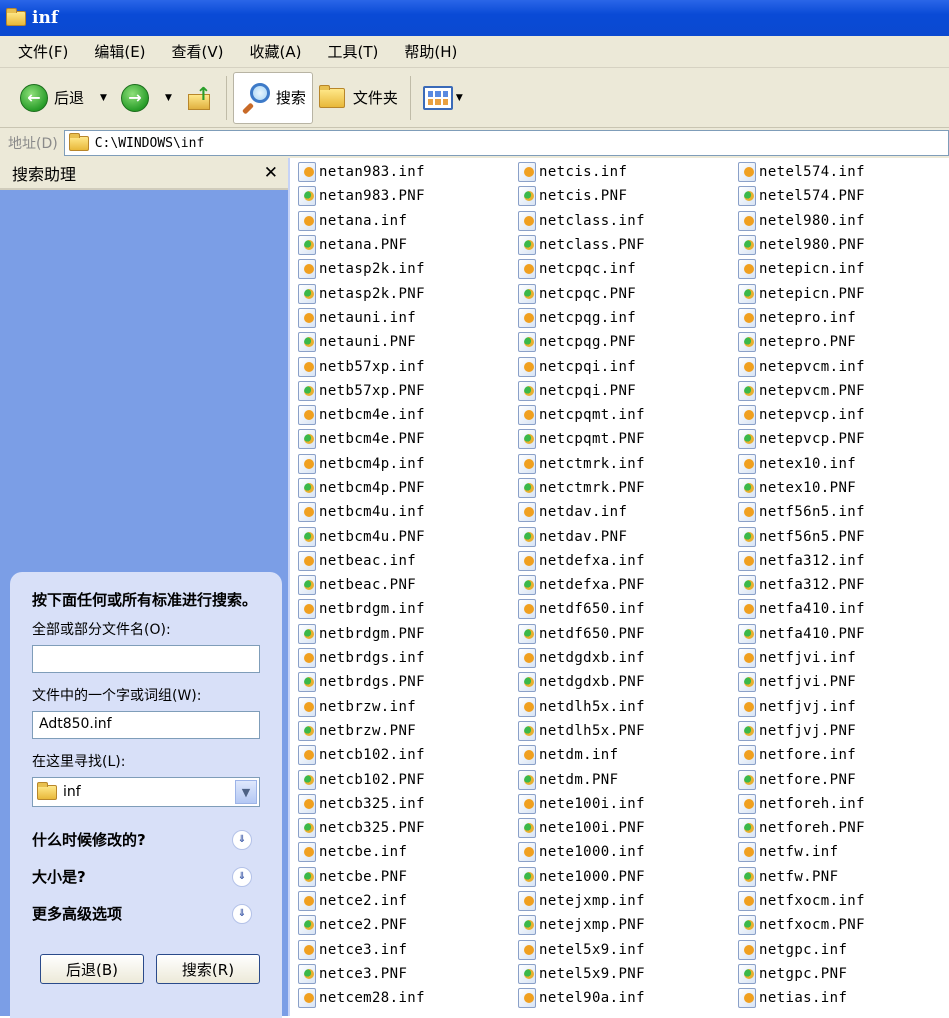  Describe the element at coordinates (168, 98) in the screenshot. I see `forward-dropdown-icon: ▼` at that location.